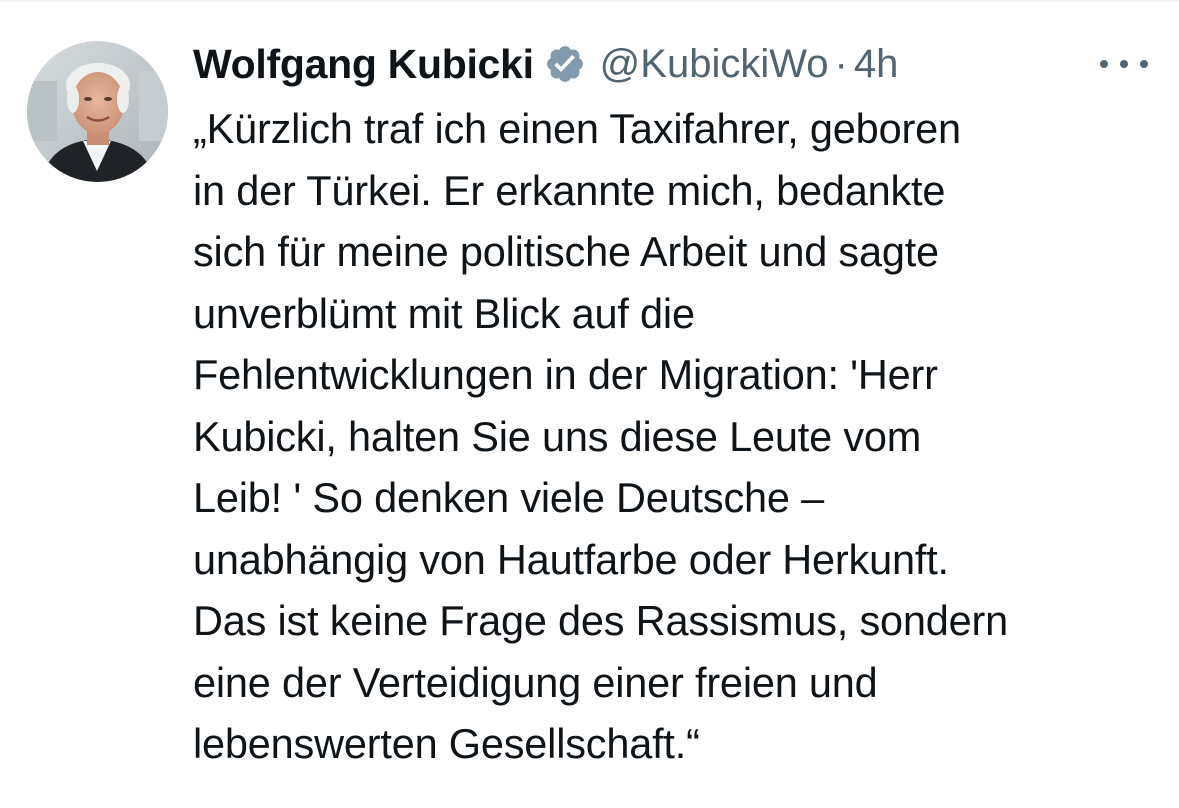  What do you see at coordinates (446, 743) in the screenshot?
I see `tweet-text-line: lebenswerten Gesellschaft.“` at bounding box center [446, 743].